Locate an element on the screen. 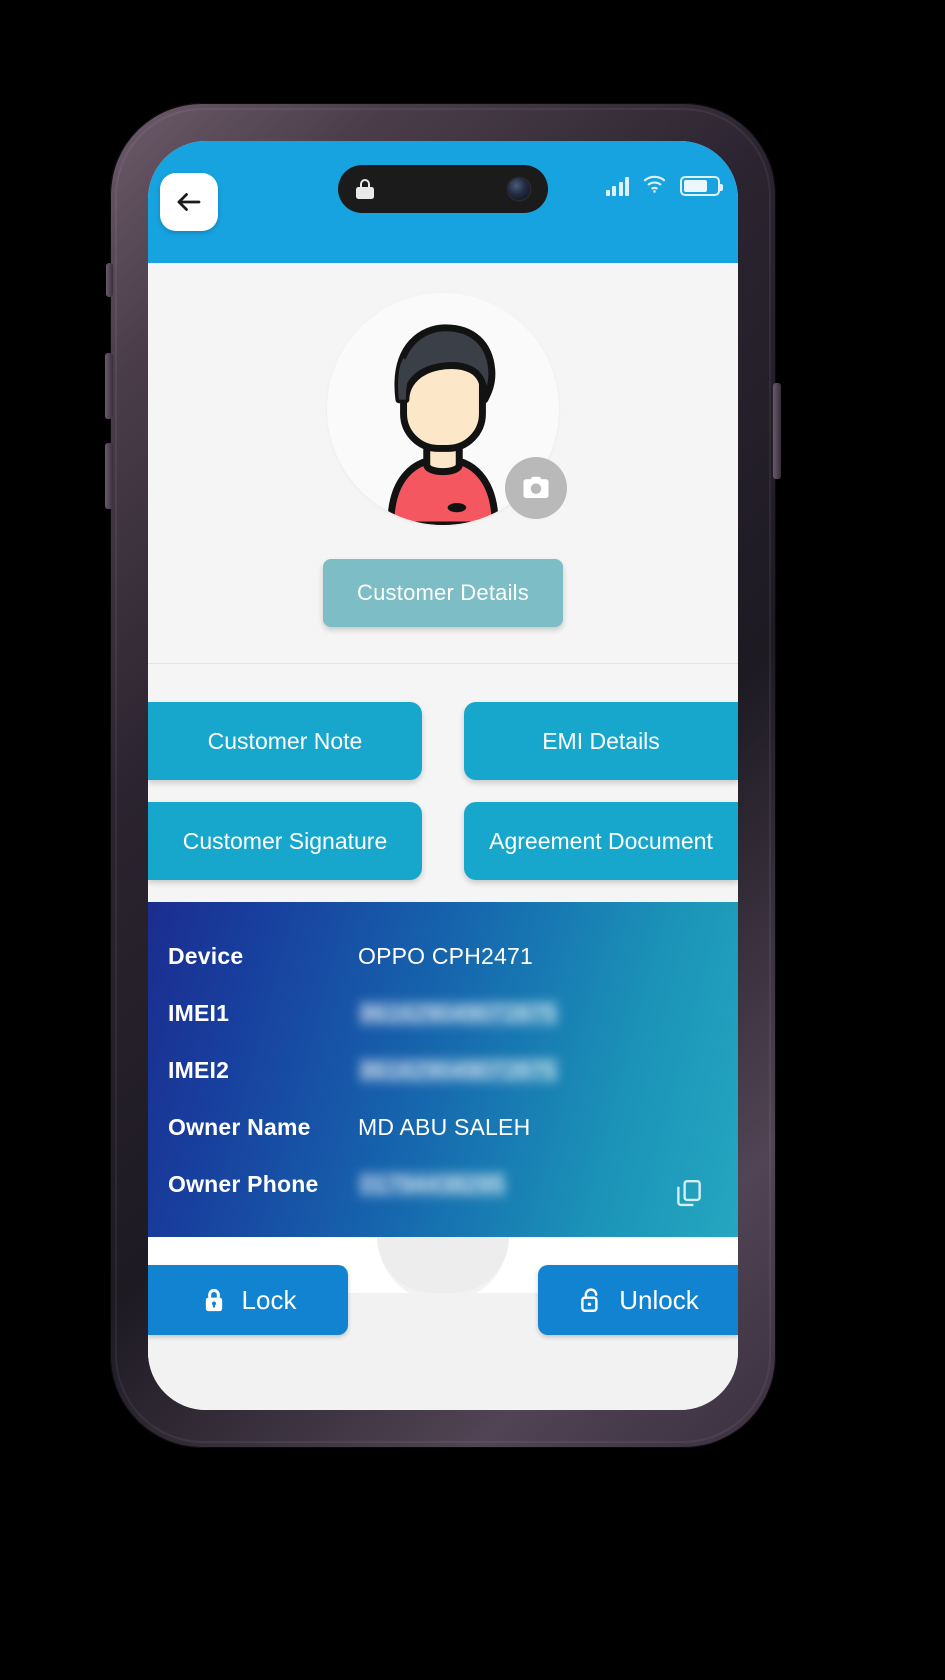  customer-note-button: Customer Note is located at coordinates (285, 741).